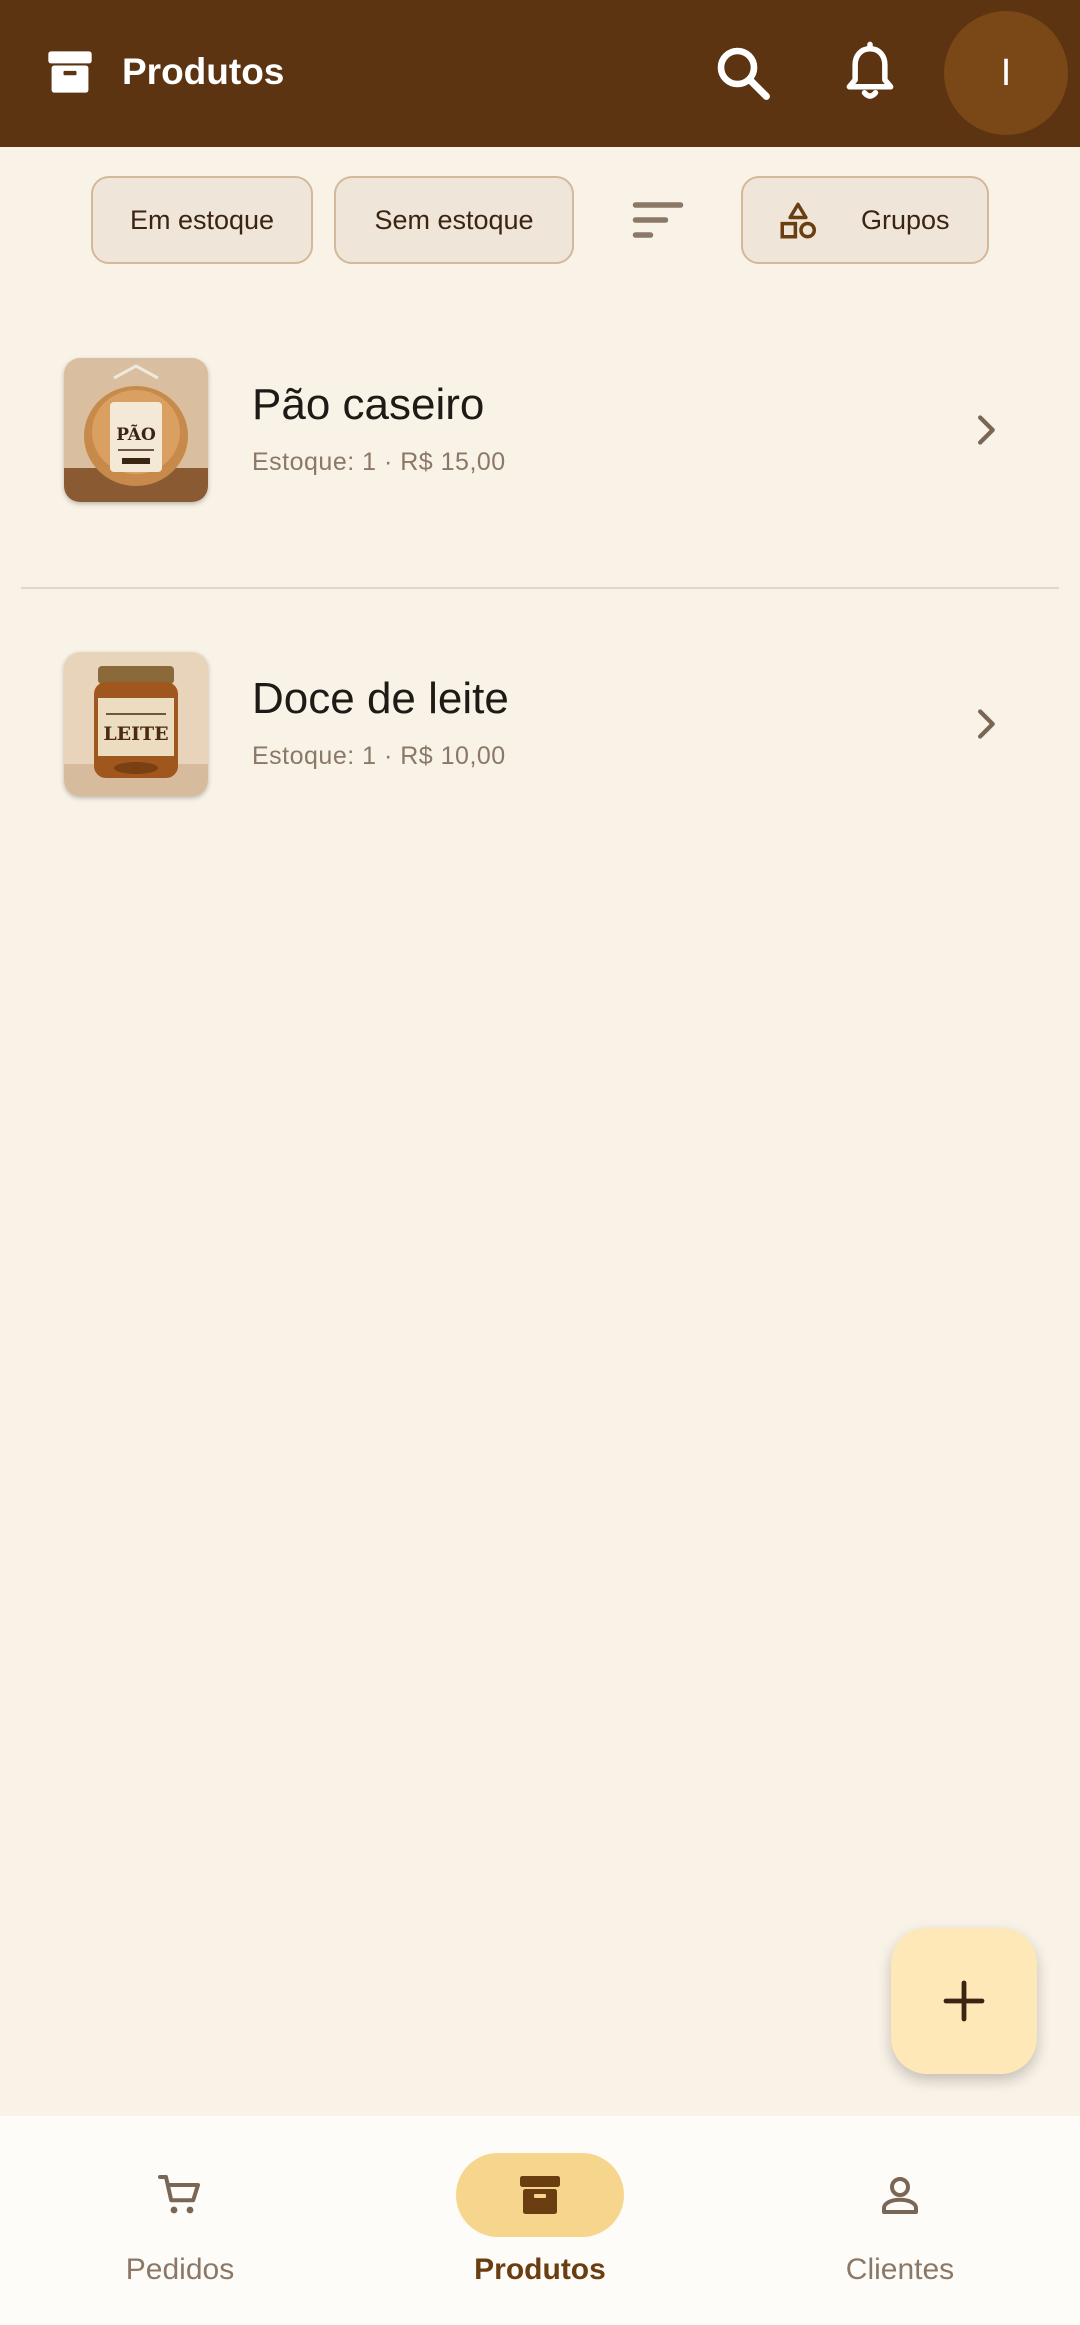  What do you see at coordinates (540, 2269) in the screenshot?
I see `nav-label: Produtos` at bounding box center [540, 2269].